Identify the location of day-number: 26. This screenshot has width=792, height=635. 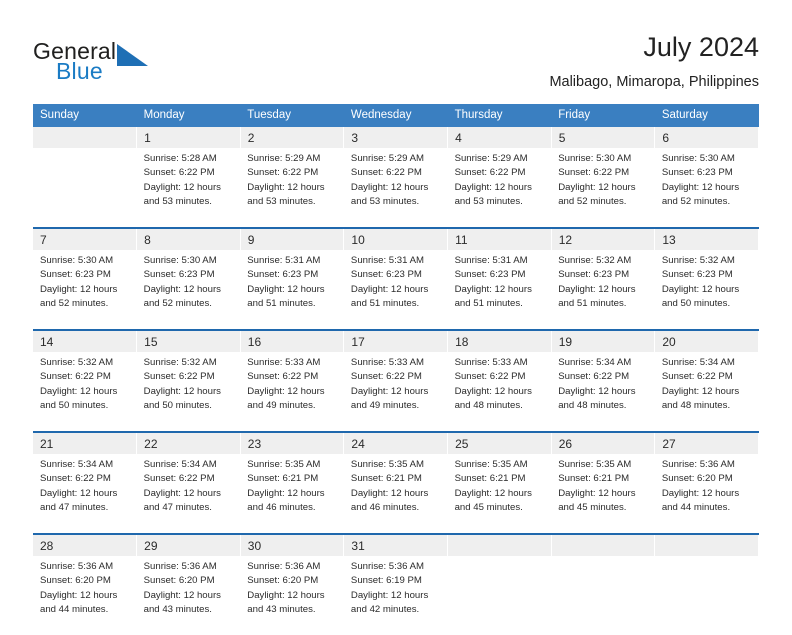
(603, 443).